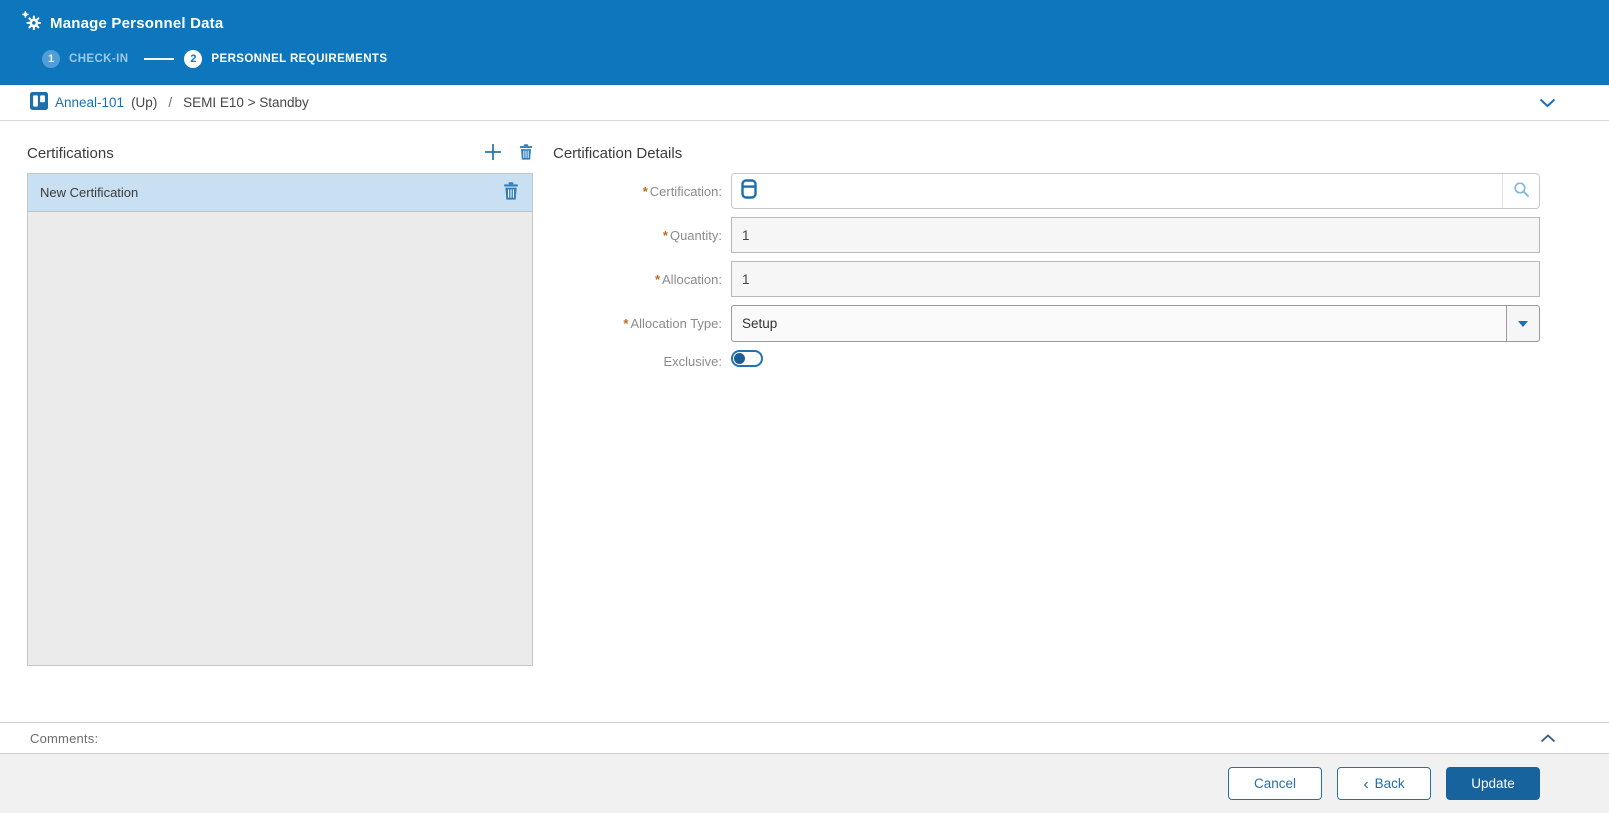  What do you see at coordinates (1547, 103) in the screenshot?
I see `breadcrumb-collapse-chevron-down-icon` at bounding box center [1547, 103].